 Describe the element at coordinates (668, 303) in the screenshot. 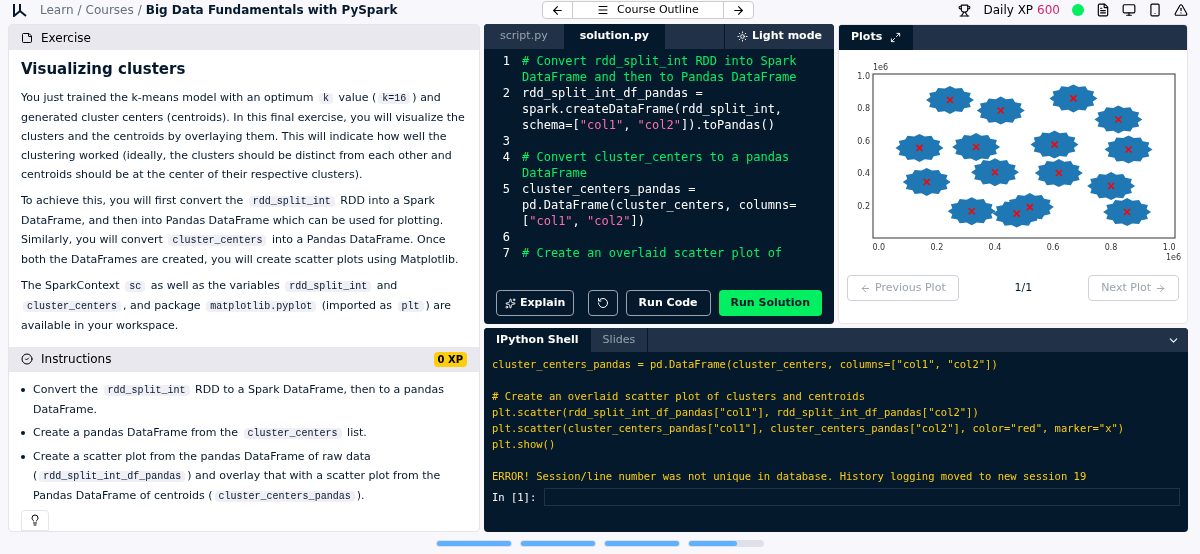

I see `run-code-button: Run Code` at that location.